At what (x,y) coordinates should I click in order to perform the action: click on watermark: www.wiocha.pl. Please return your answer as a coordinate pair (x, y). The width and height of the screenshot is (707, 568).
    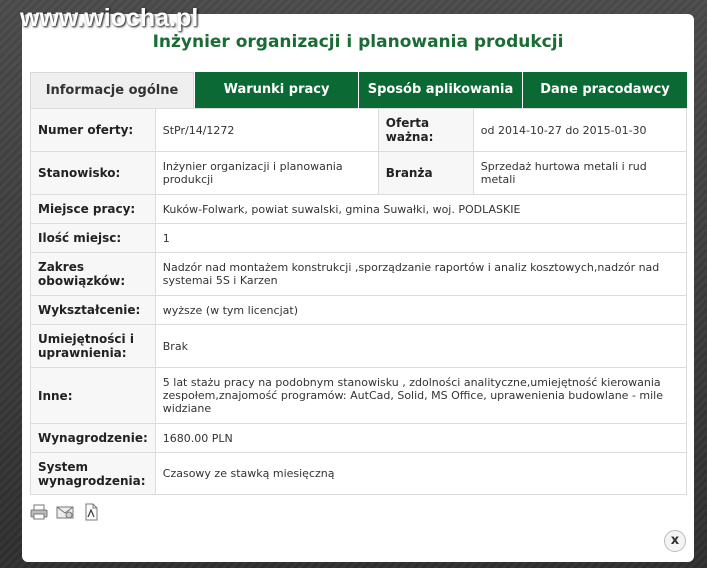
    Looking at the image, I should click on (109, 18).